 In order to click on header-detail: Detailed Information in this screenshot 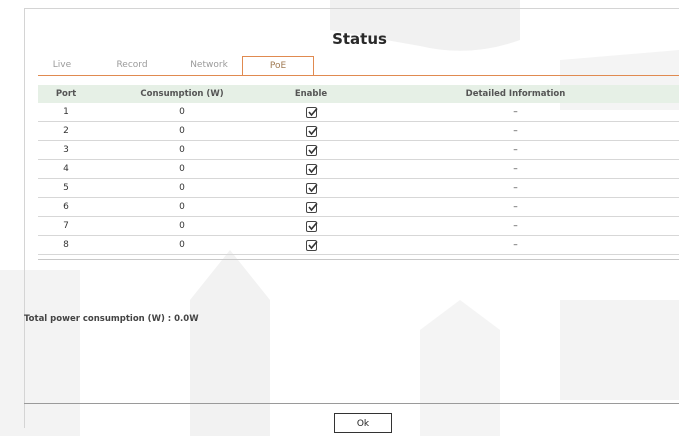, I will do `click(515, 94)`.